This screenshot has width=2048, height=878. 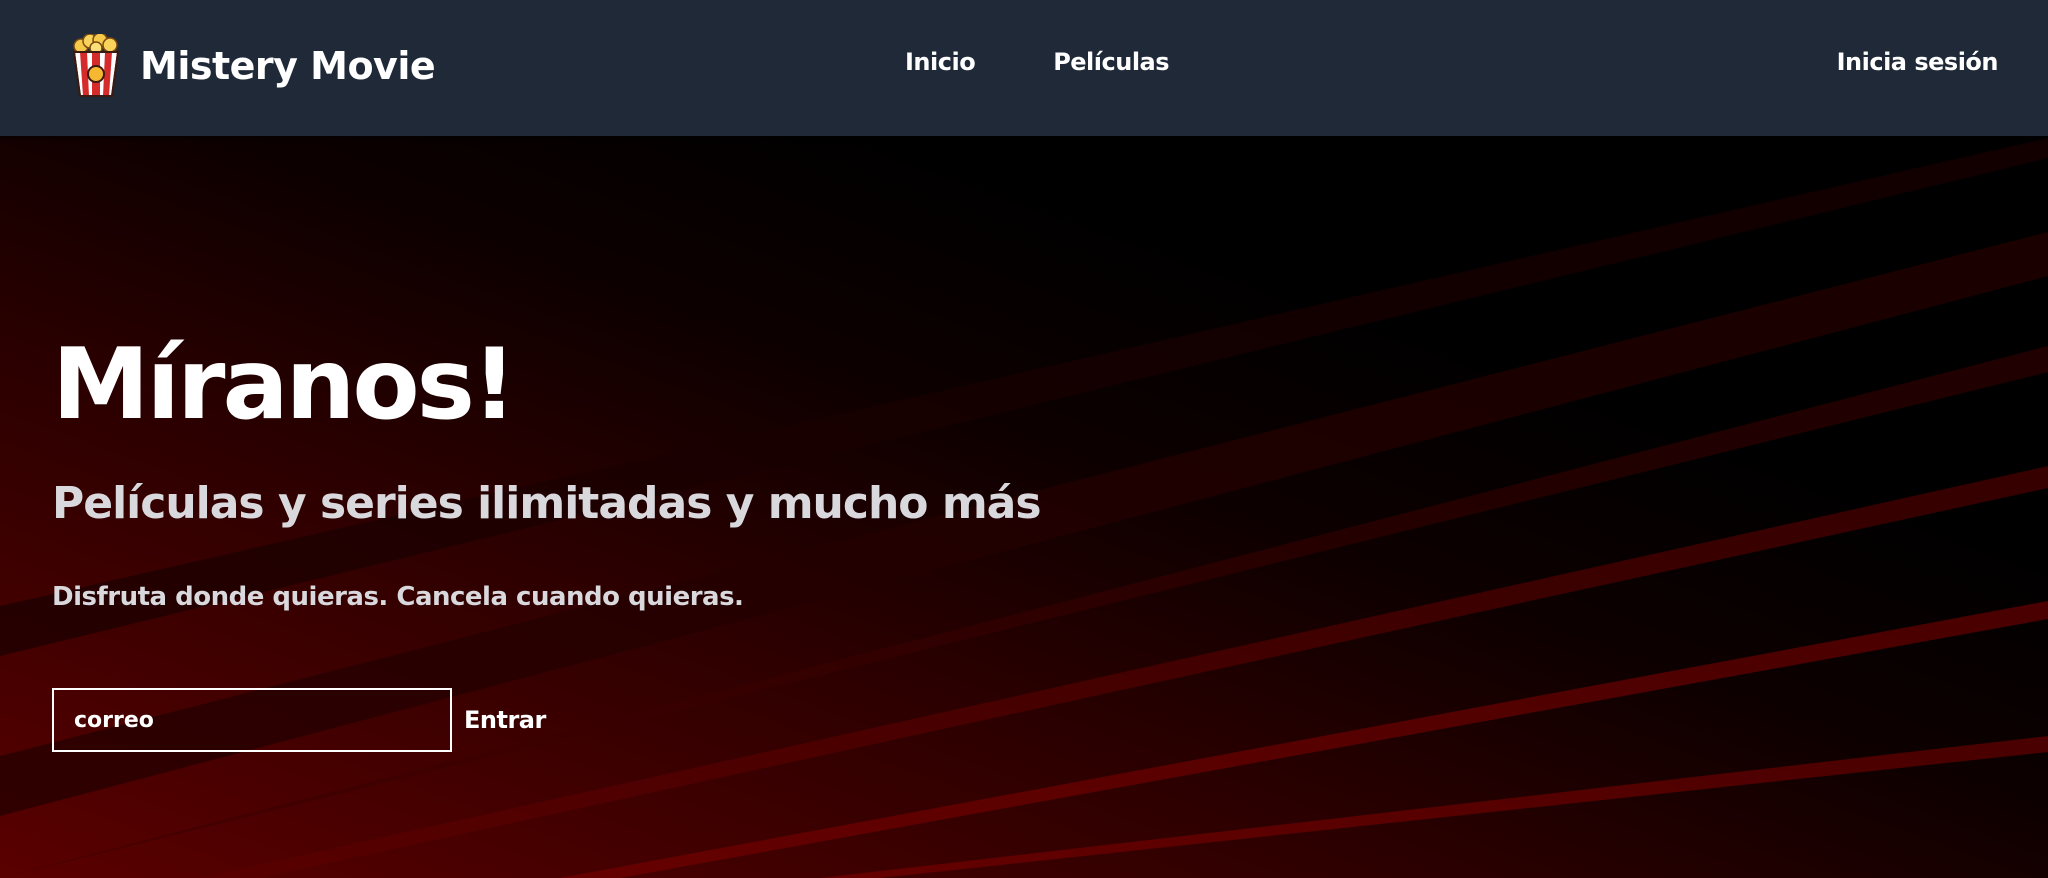 I want to click on enter-button: Entrar, so click(x=505, y=720).